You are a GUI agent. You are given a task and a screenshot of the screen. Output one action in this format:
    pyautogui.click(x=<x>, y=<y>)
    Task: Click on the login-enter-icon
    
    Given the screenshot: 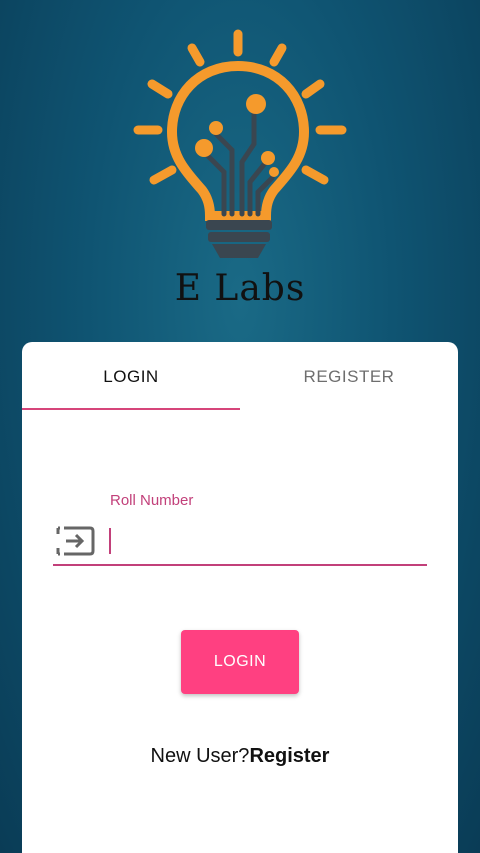 What is the action you would take?
    pyautogui.click(x=75, y=541)
    